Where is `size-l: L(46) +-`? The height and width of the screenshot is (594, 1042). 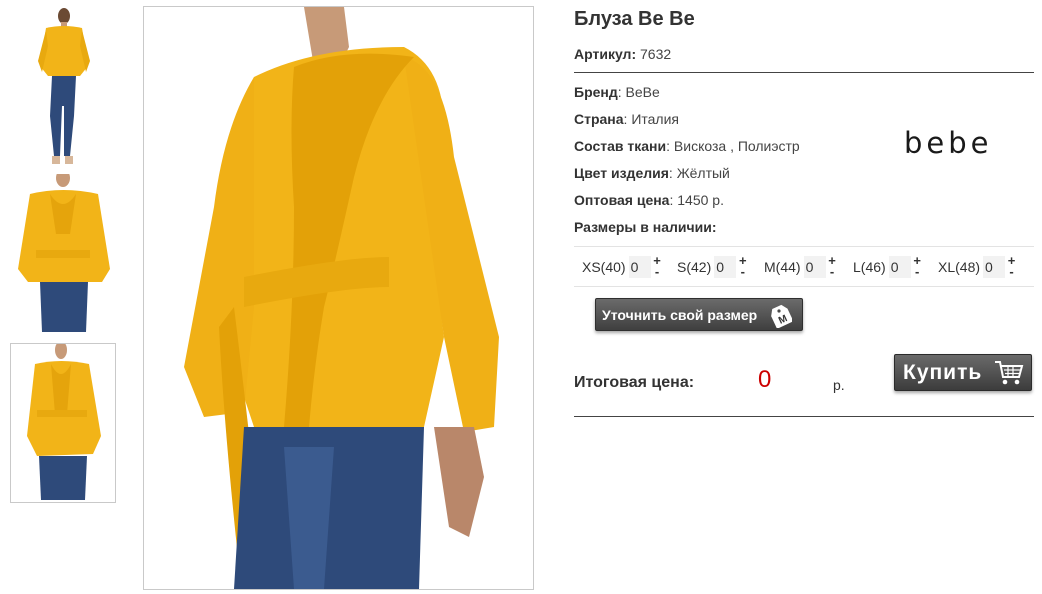
size-l: L(46) +- is located at coordinates (887, 266).